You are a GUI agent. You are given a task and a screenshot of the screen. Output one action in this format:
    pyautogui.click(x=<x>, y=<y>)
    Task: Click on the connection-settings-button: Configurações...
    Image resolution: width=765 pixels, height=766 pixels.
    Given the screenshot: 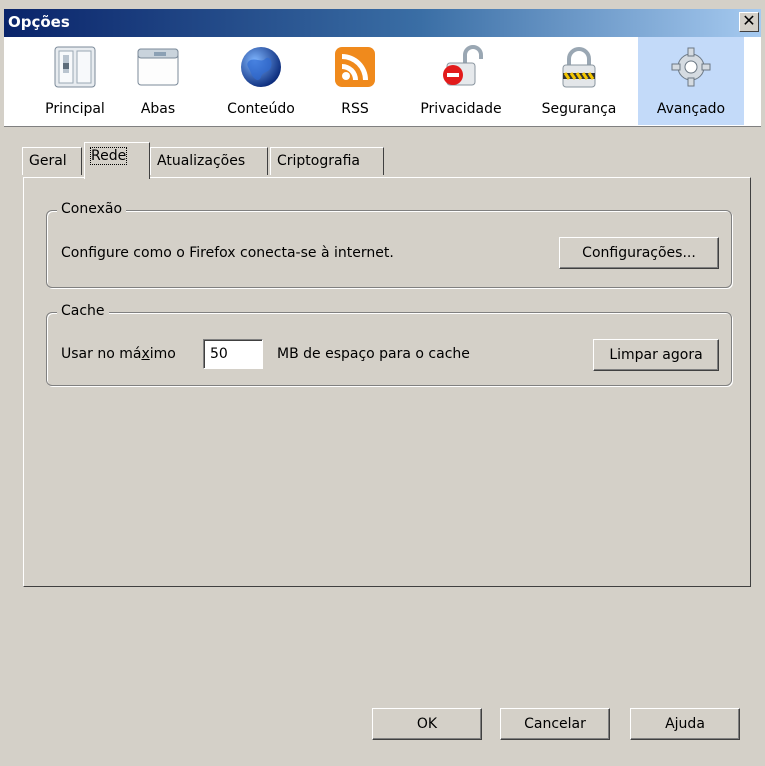 What is the action you would take?
    pyautogui.click(x=639, y=253)
    